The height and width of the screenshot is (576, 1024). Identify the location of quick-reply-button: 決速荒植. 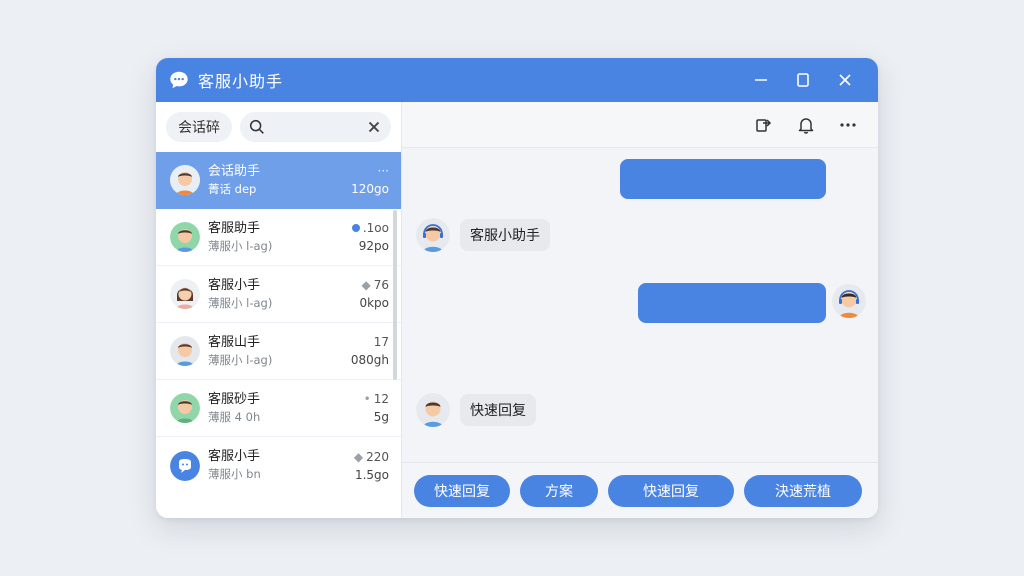
(803, 490).